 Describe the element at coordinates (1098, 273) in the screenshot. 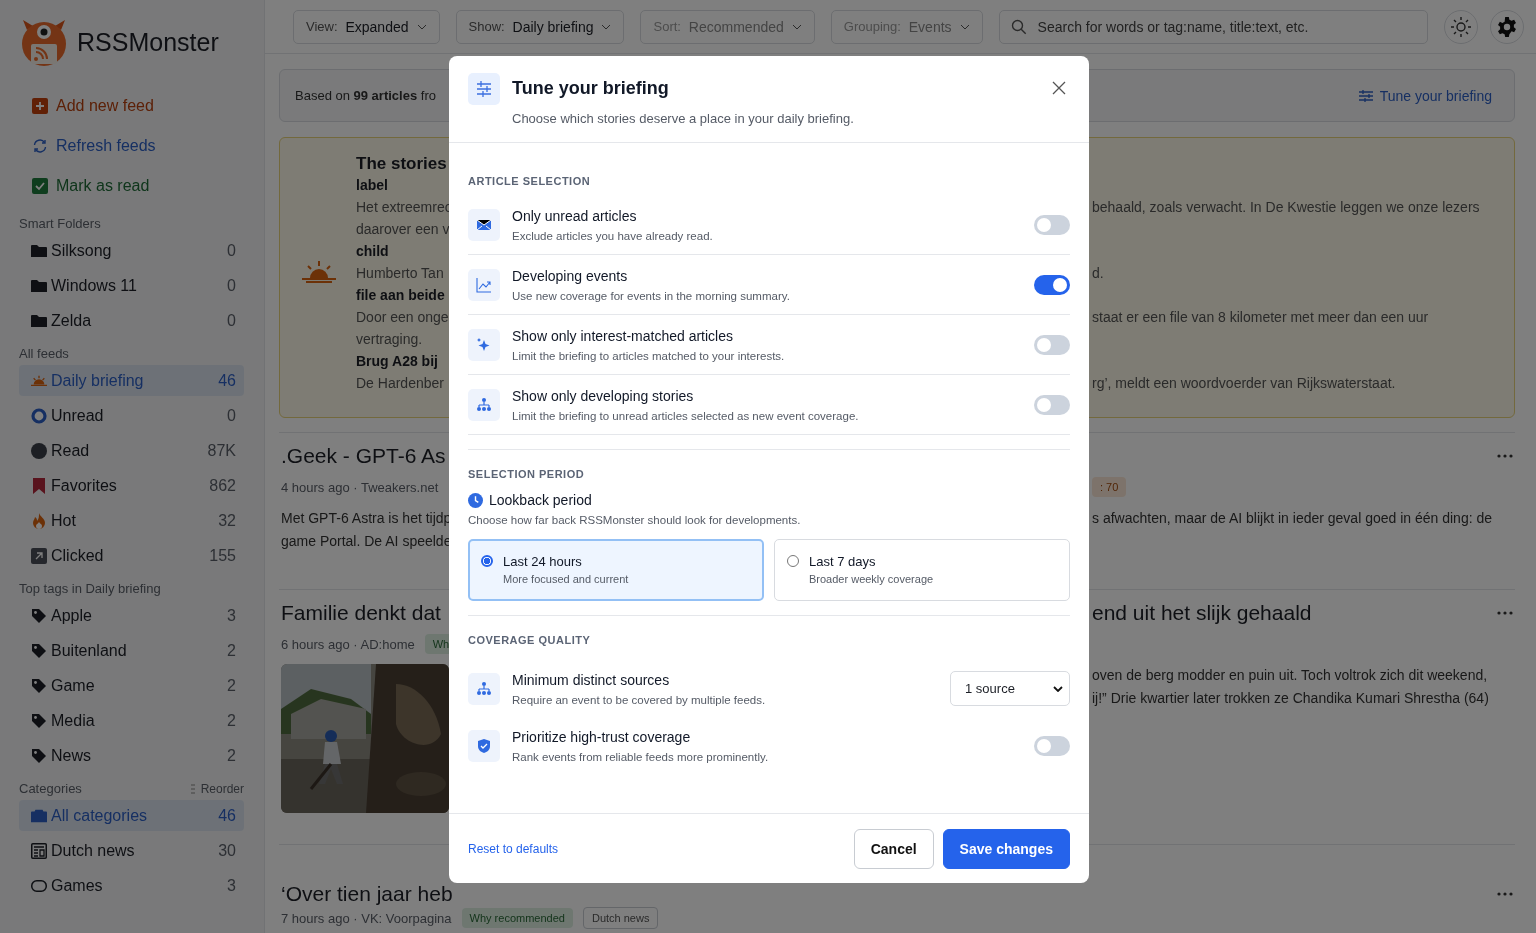

I see `story-text: d.` at that location.